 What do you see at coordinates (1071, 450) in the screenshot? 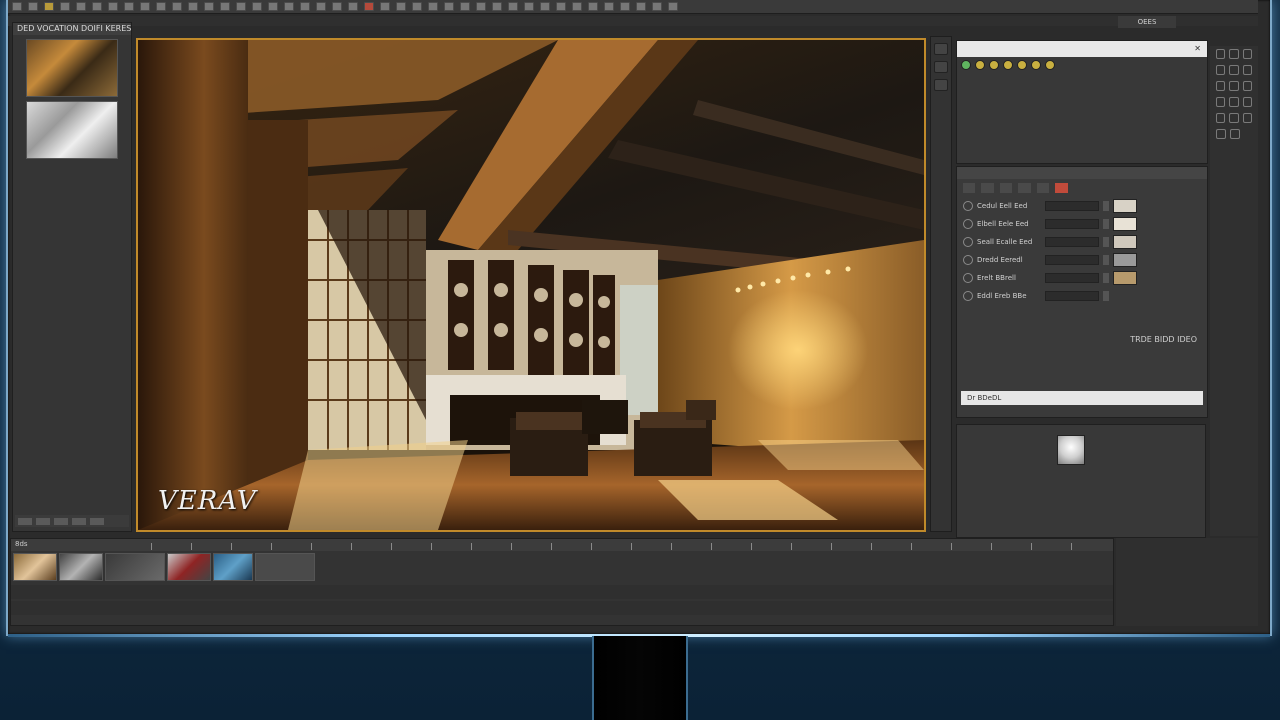
I see `material-preview-sphere` at bounding box center [1071, 450].